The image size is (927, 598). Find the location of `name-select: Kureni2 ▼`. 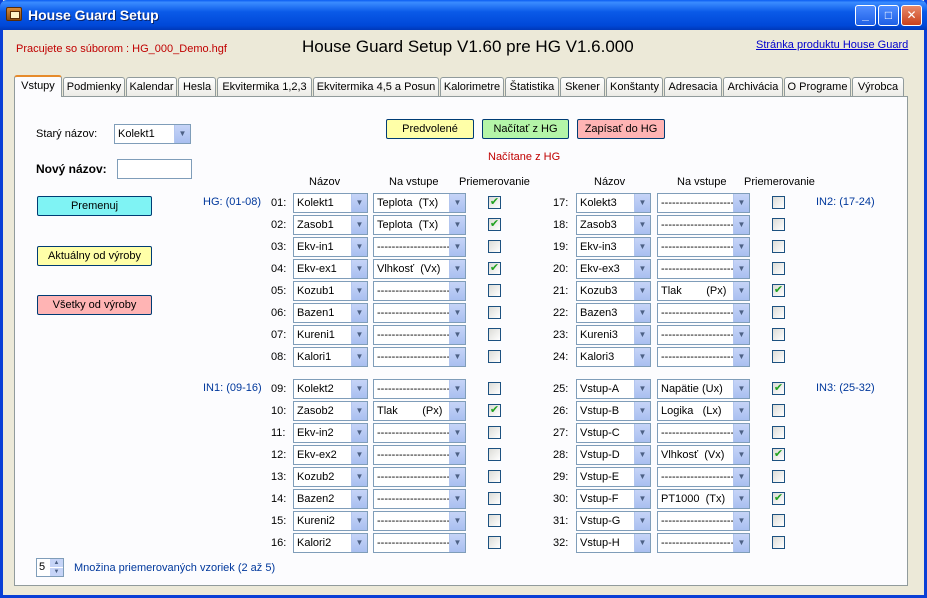

name-select: Kureni2 ▼ is located at coordinates (330, 521).